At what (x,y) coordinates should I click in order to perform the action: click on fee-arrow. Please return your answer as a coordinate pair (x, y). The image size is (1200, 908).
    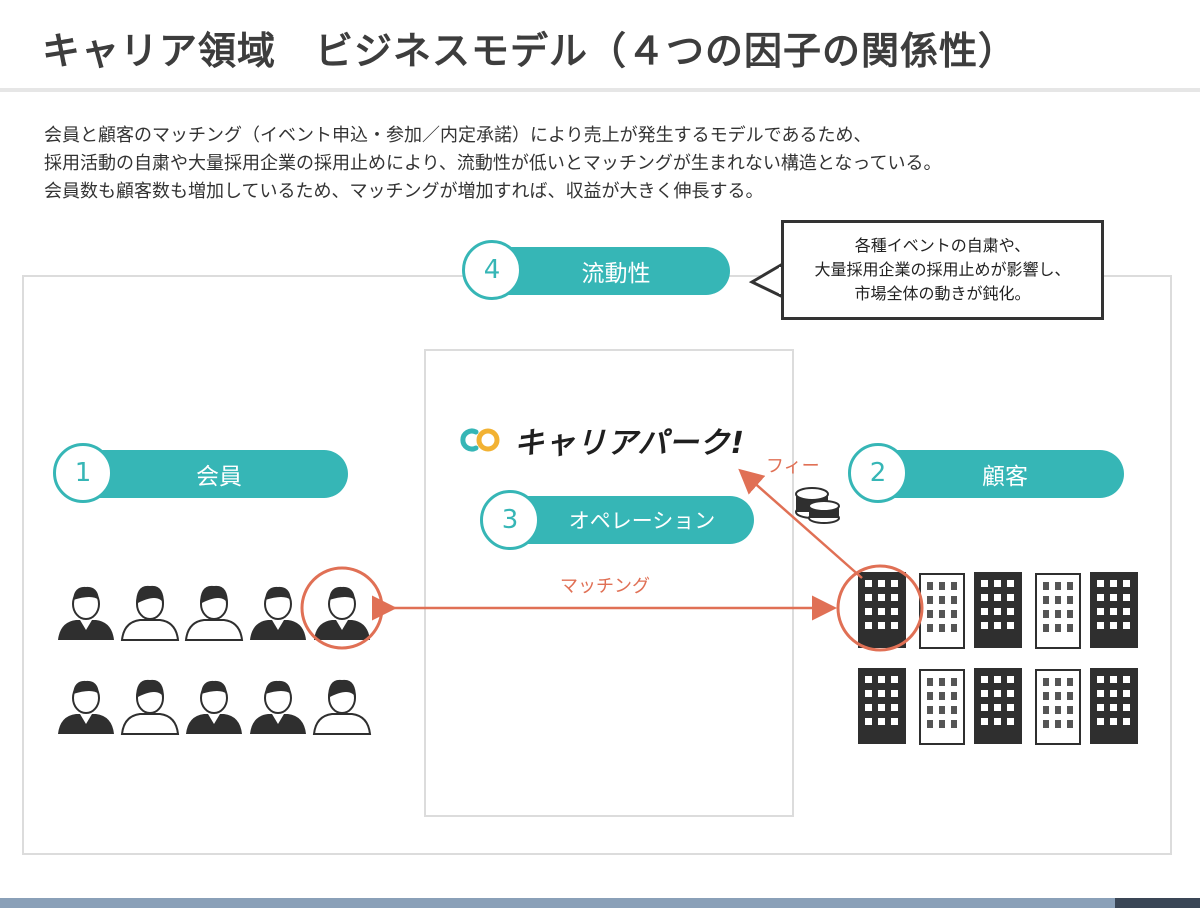
    Looking at the image, I should click on (800, 523).